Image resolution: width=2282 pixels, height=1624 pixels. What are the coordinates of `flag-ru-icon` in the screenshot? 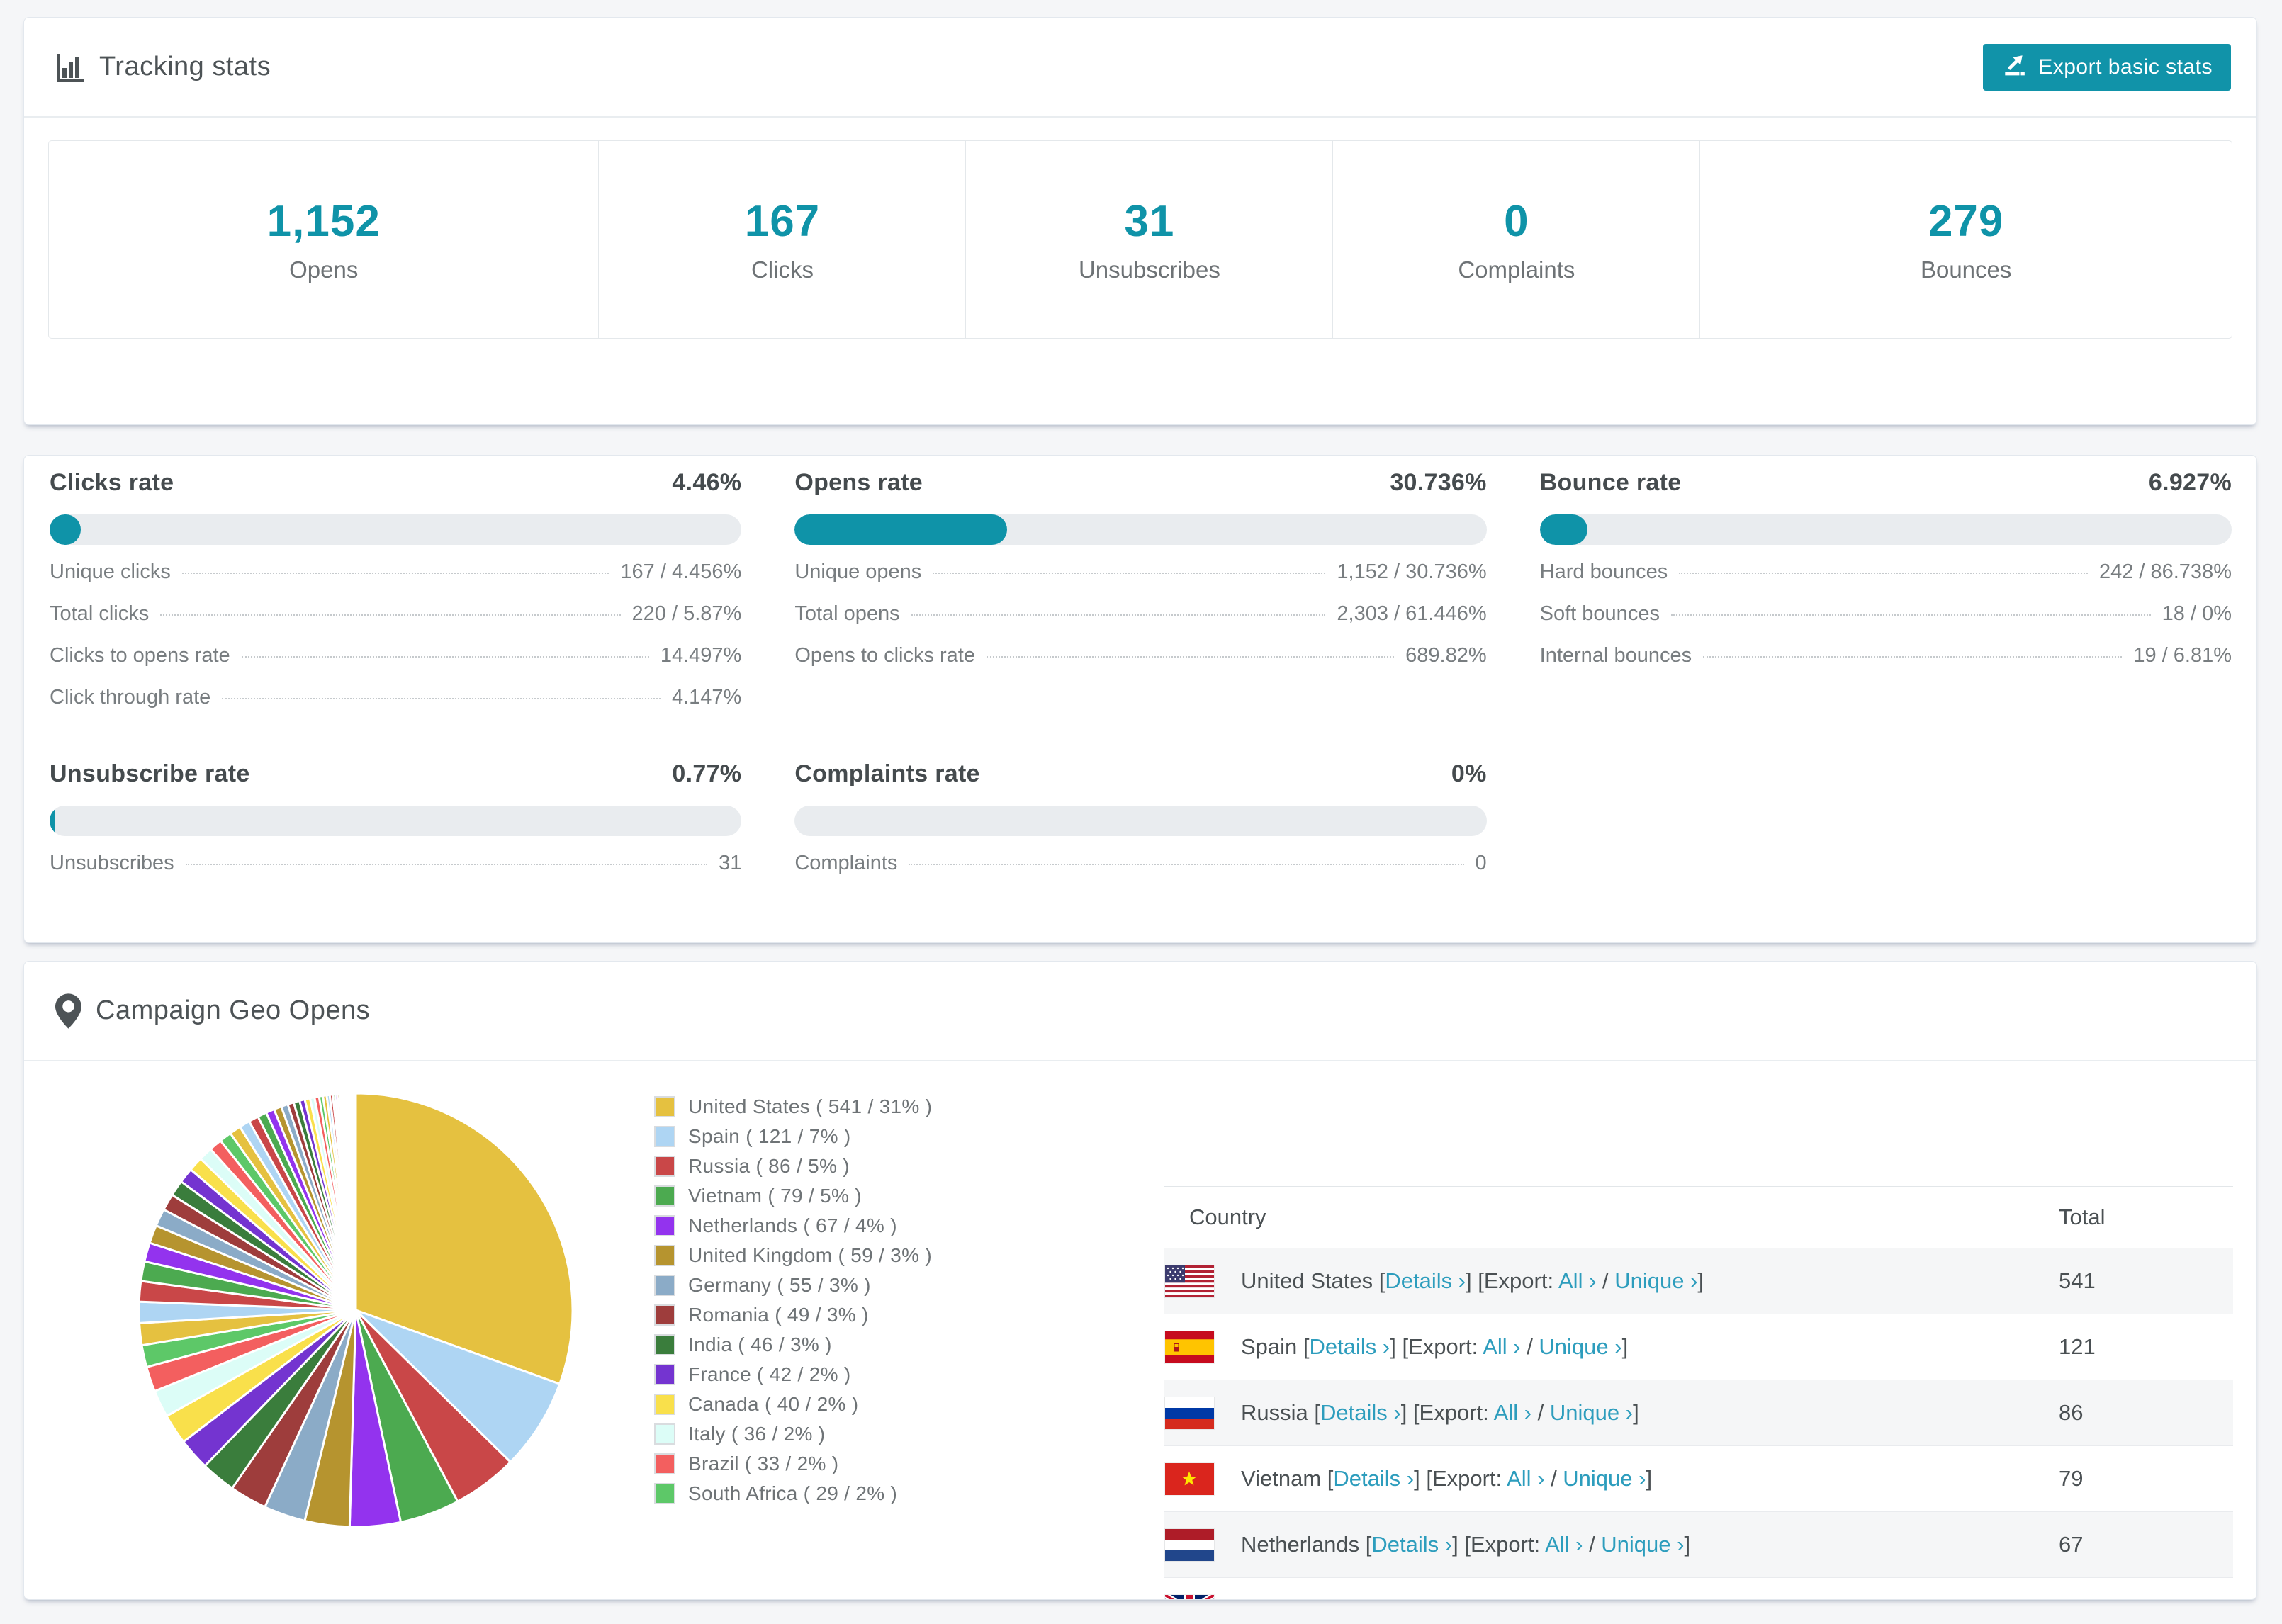 It's located at (1189, 1413).